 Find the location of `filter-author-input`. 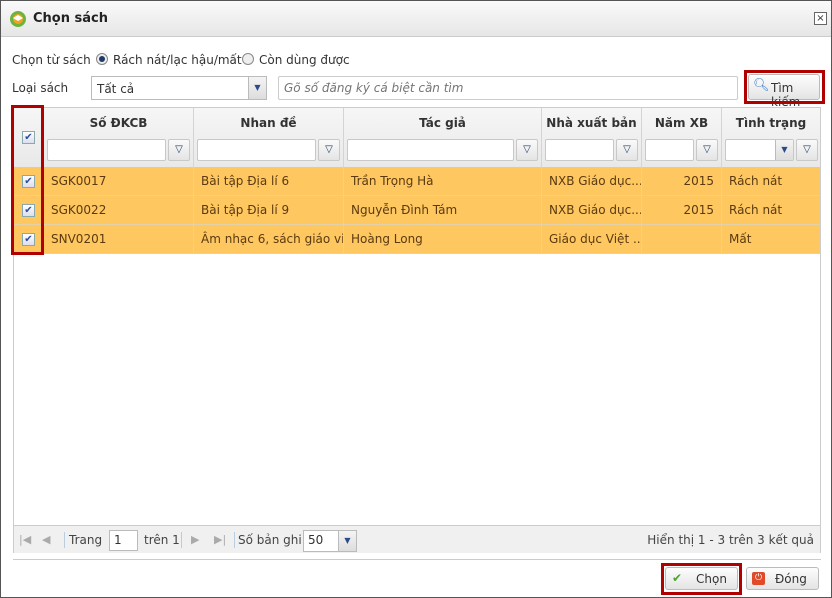

filter-author-input is located at coordinates (430, 150).